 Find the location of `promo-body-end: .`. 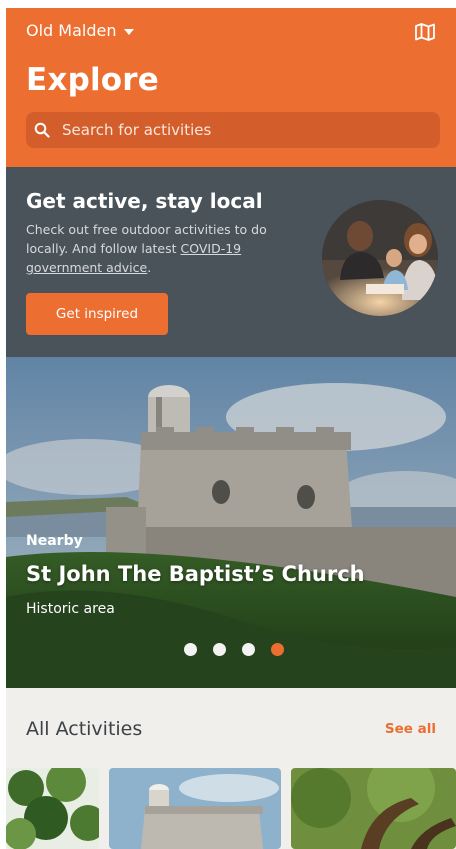

promo-body-end: . is located at coordinates (149, 267).